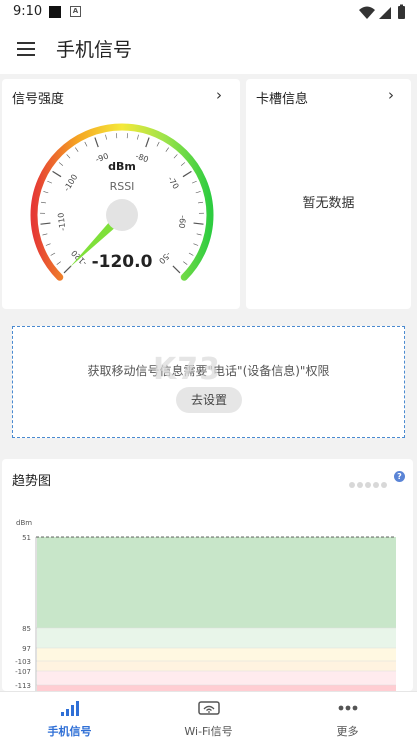  I want to click on notification-a-icon: A, so click(75, 11).